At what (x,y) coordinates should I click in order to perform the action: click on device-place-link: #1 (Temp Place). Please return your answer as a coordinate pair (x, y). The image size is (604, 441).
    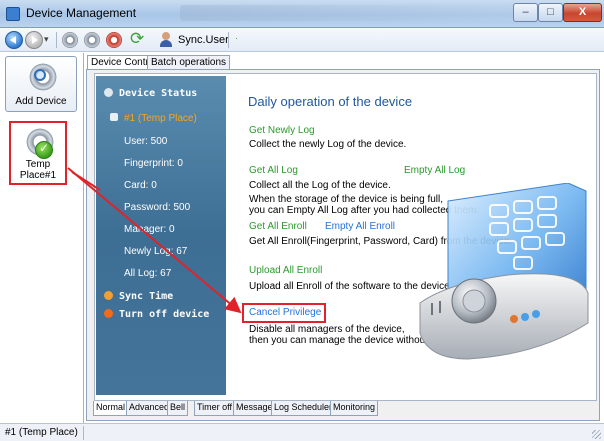
    Looking at the image, I should click on (153, 118).